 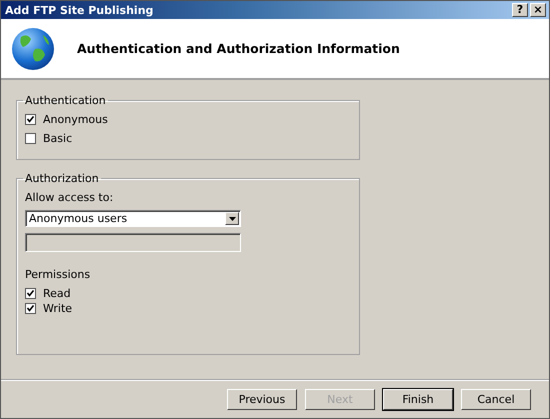 What do you see at coordinates (57, 293) in the screenshot?
I see `checkbox-label: Read` at bounding box center [57, 293].